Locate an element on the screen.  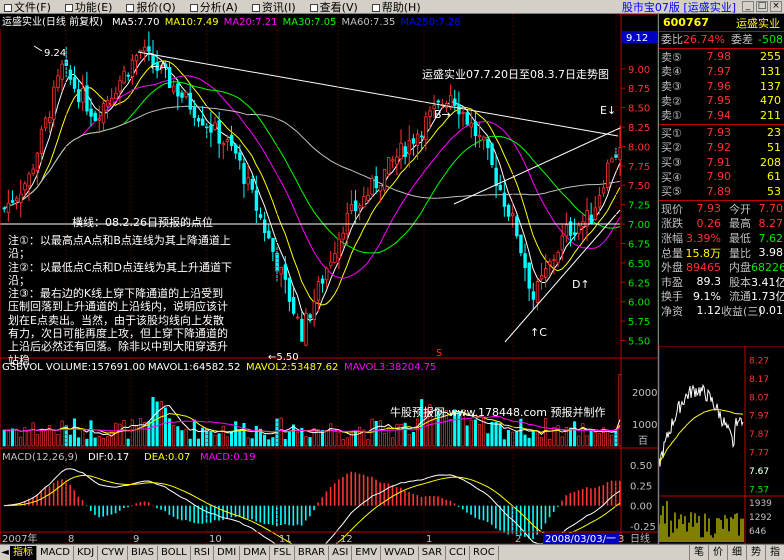
weibi-row: 委比 26.74% 委差 -508 is located at coordinates (722, 39).